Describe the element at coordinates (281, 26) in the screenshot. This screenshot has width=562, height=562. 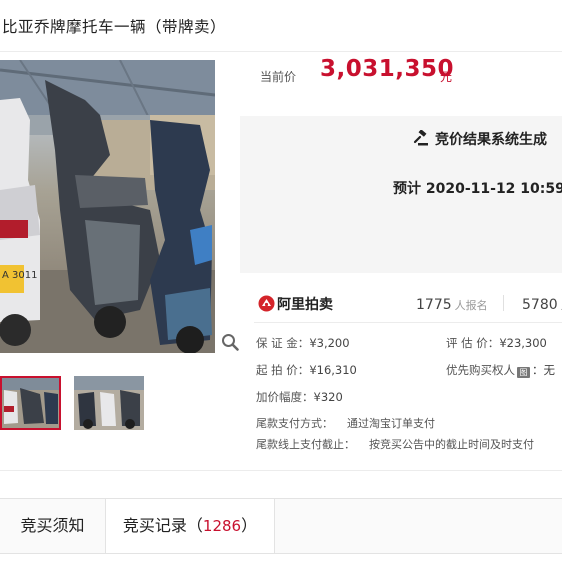
I see `title-bar: 比亚乔牌摩托车一辆（带牌卖）` at that location.